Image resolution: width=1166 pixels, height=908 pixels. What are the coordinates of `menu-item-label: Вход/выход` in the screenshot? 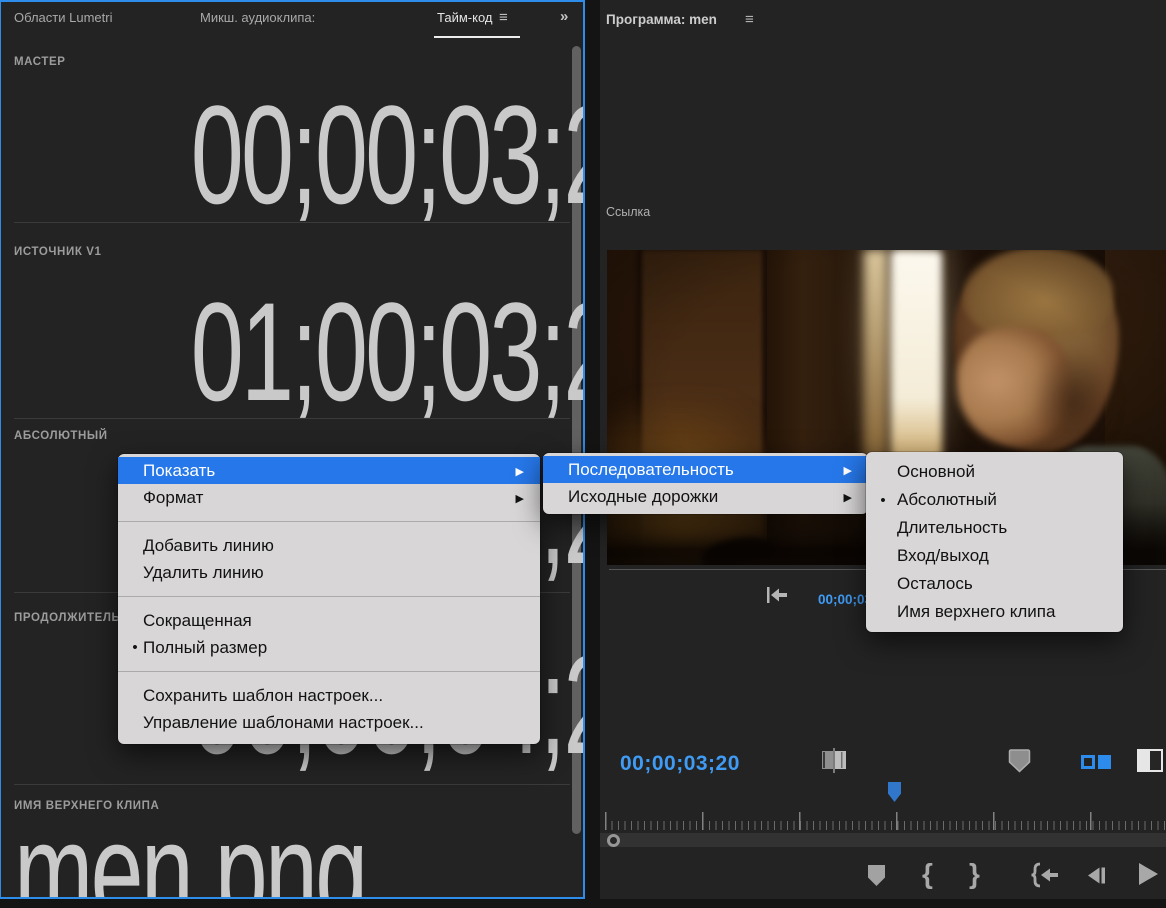 It's located at (943, 555).